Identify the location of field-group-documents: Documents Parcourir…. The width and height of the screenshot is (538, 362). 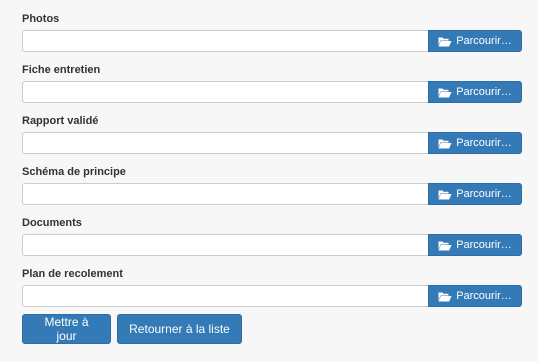
(272, 236).